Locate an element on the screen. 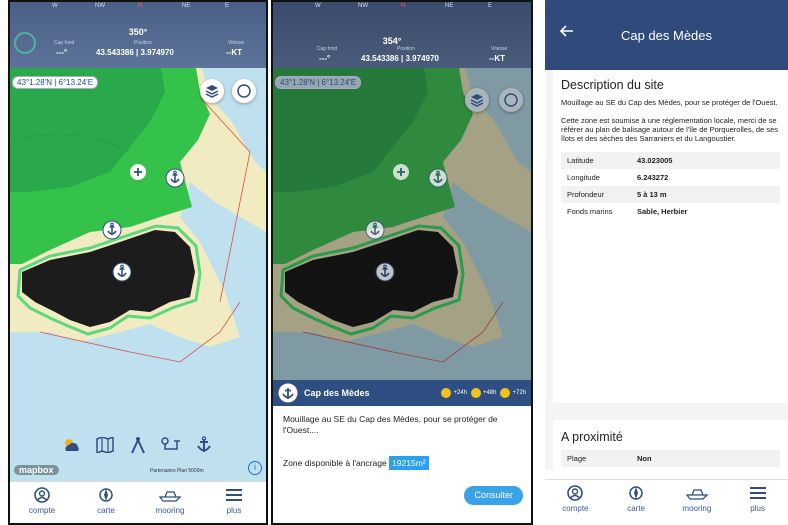 This screenshot has height=525, width=788. table-row: Plage Non is located at coordinates (670, 458).